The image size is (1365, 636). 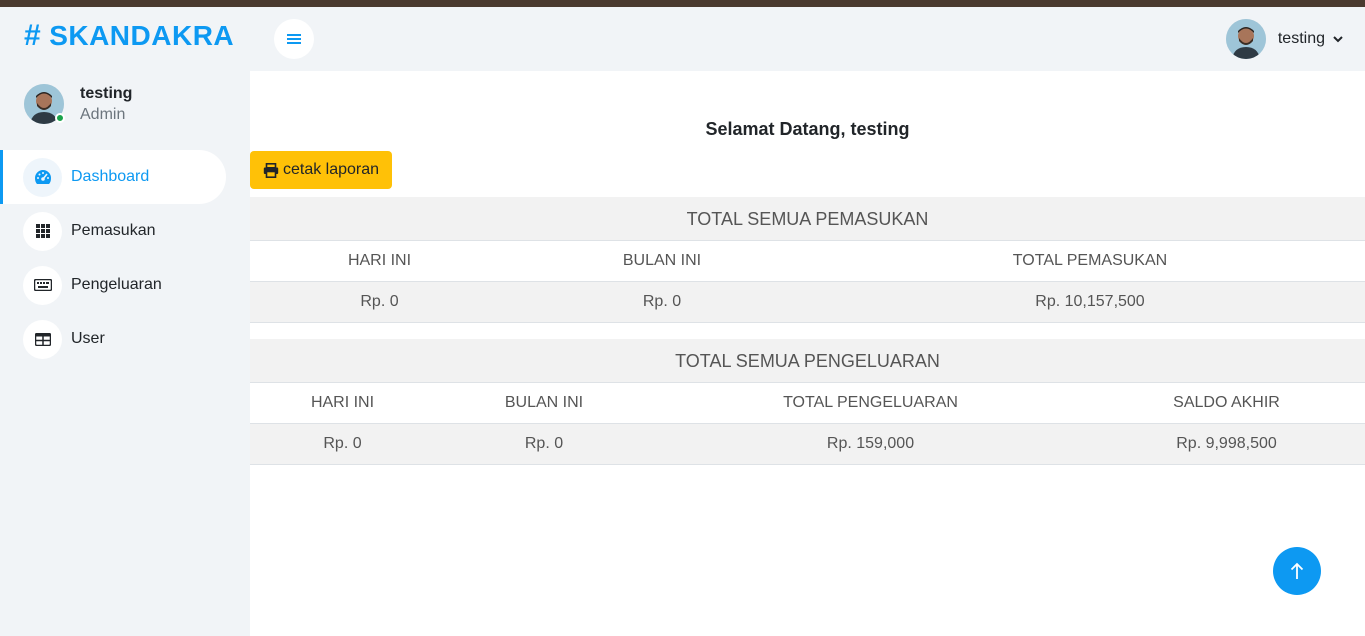 I want to click on print-report-button: cetak laporan, so click(x=321, y=170).